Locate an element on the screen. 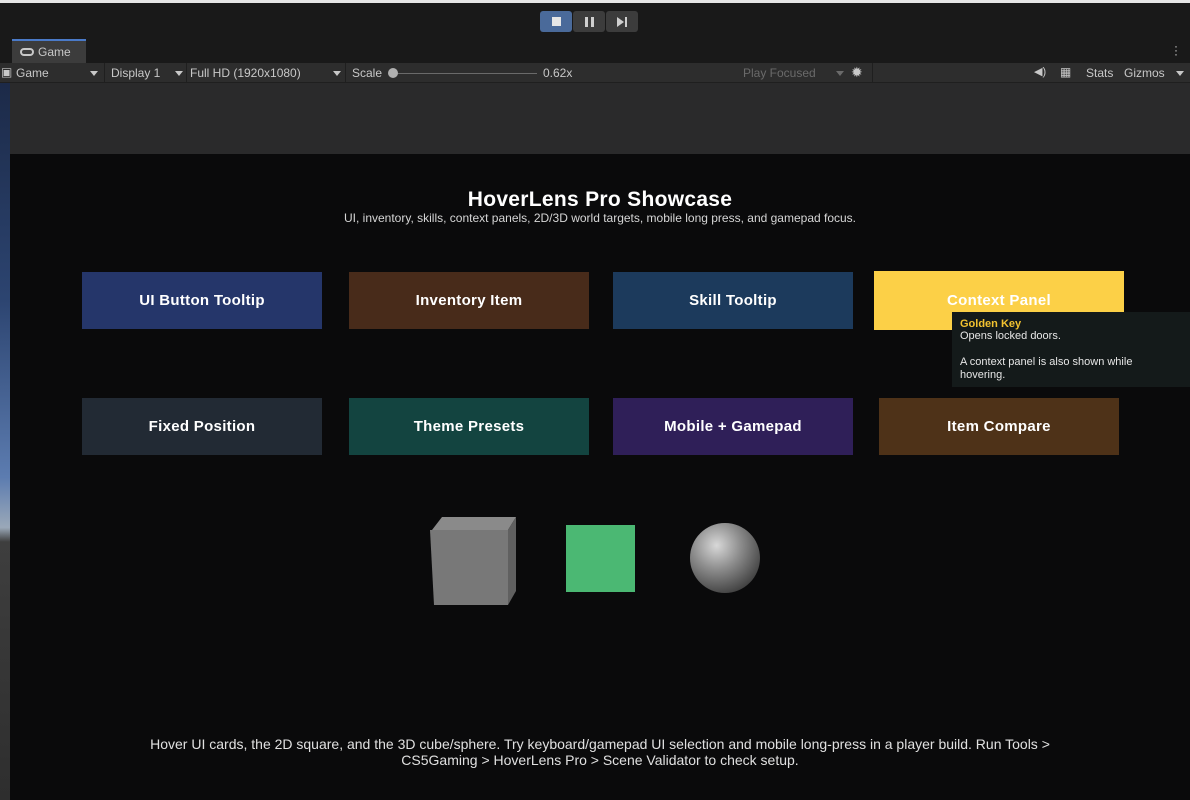 This screenshot has width=1190, height=800. step-icon is located at coordinates (622, 21).